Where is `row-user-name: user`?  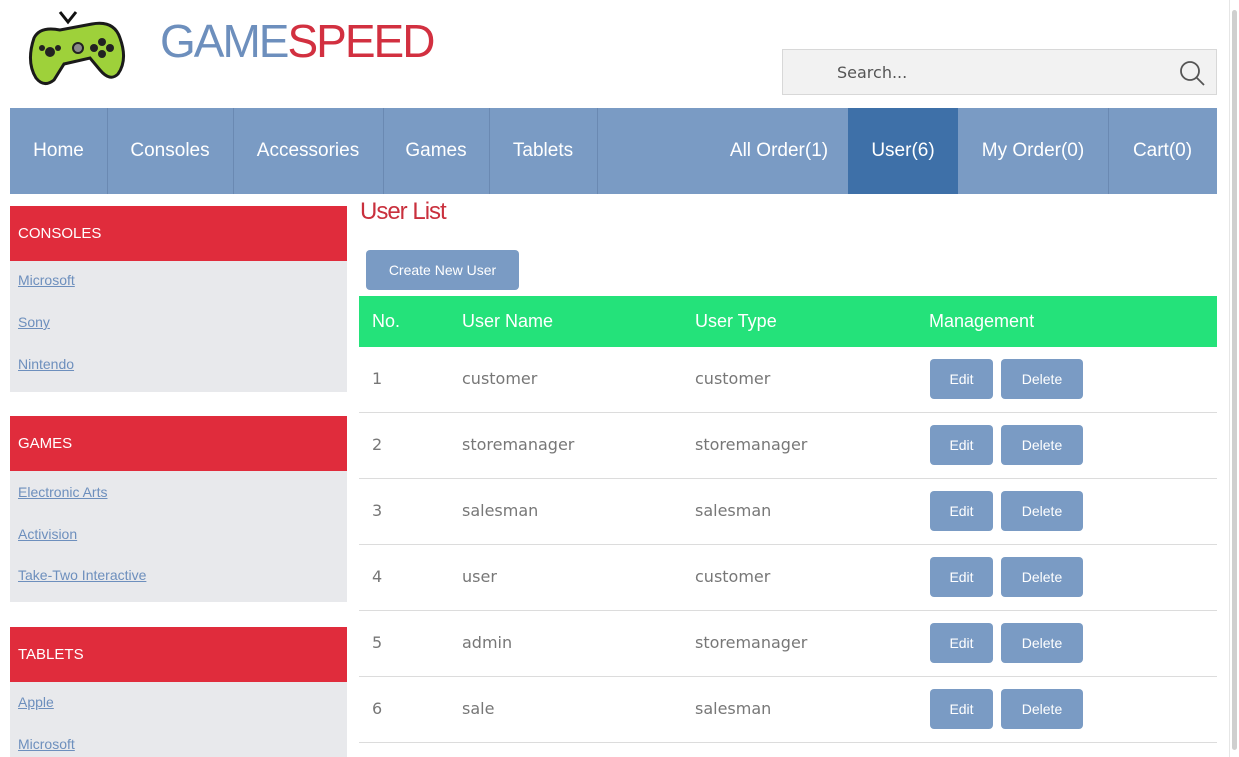
row-user-name: user is located at coordinates (479, 576).